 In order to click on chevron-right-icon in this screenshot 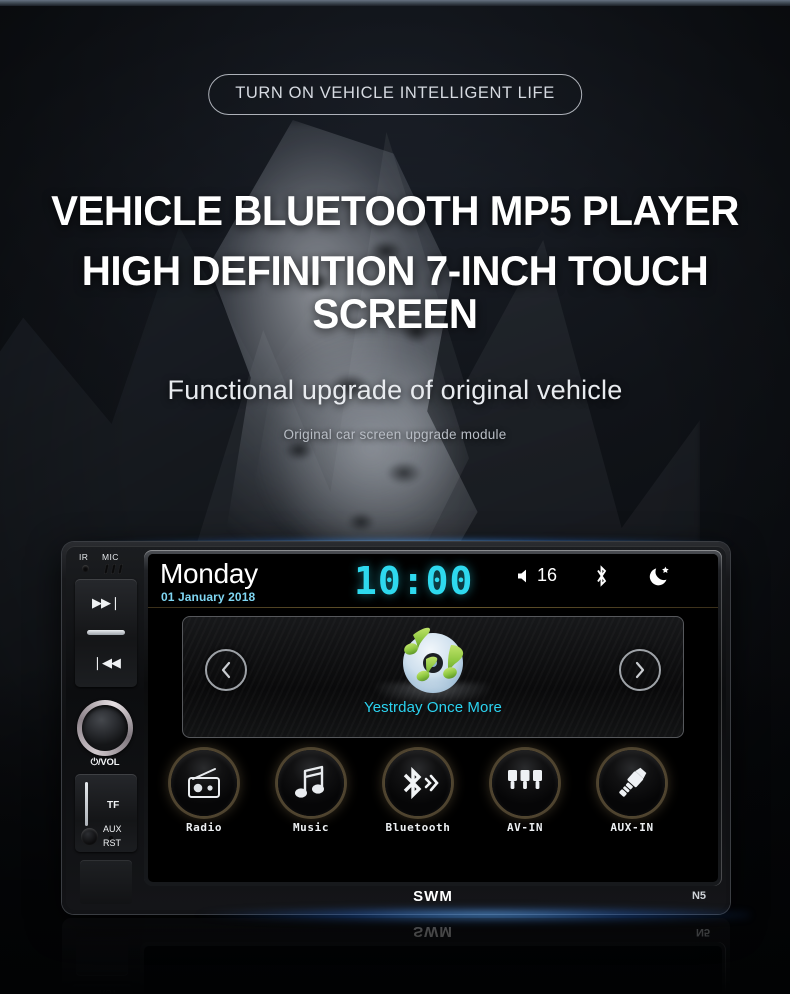, I will do `click(640, 670)`.